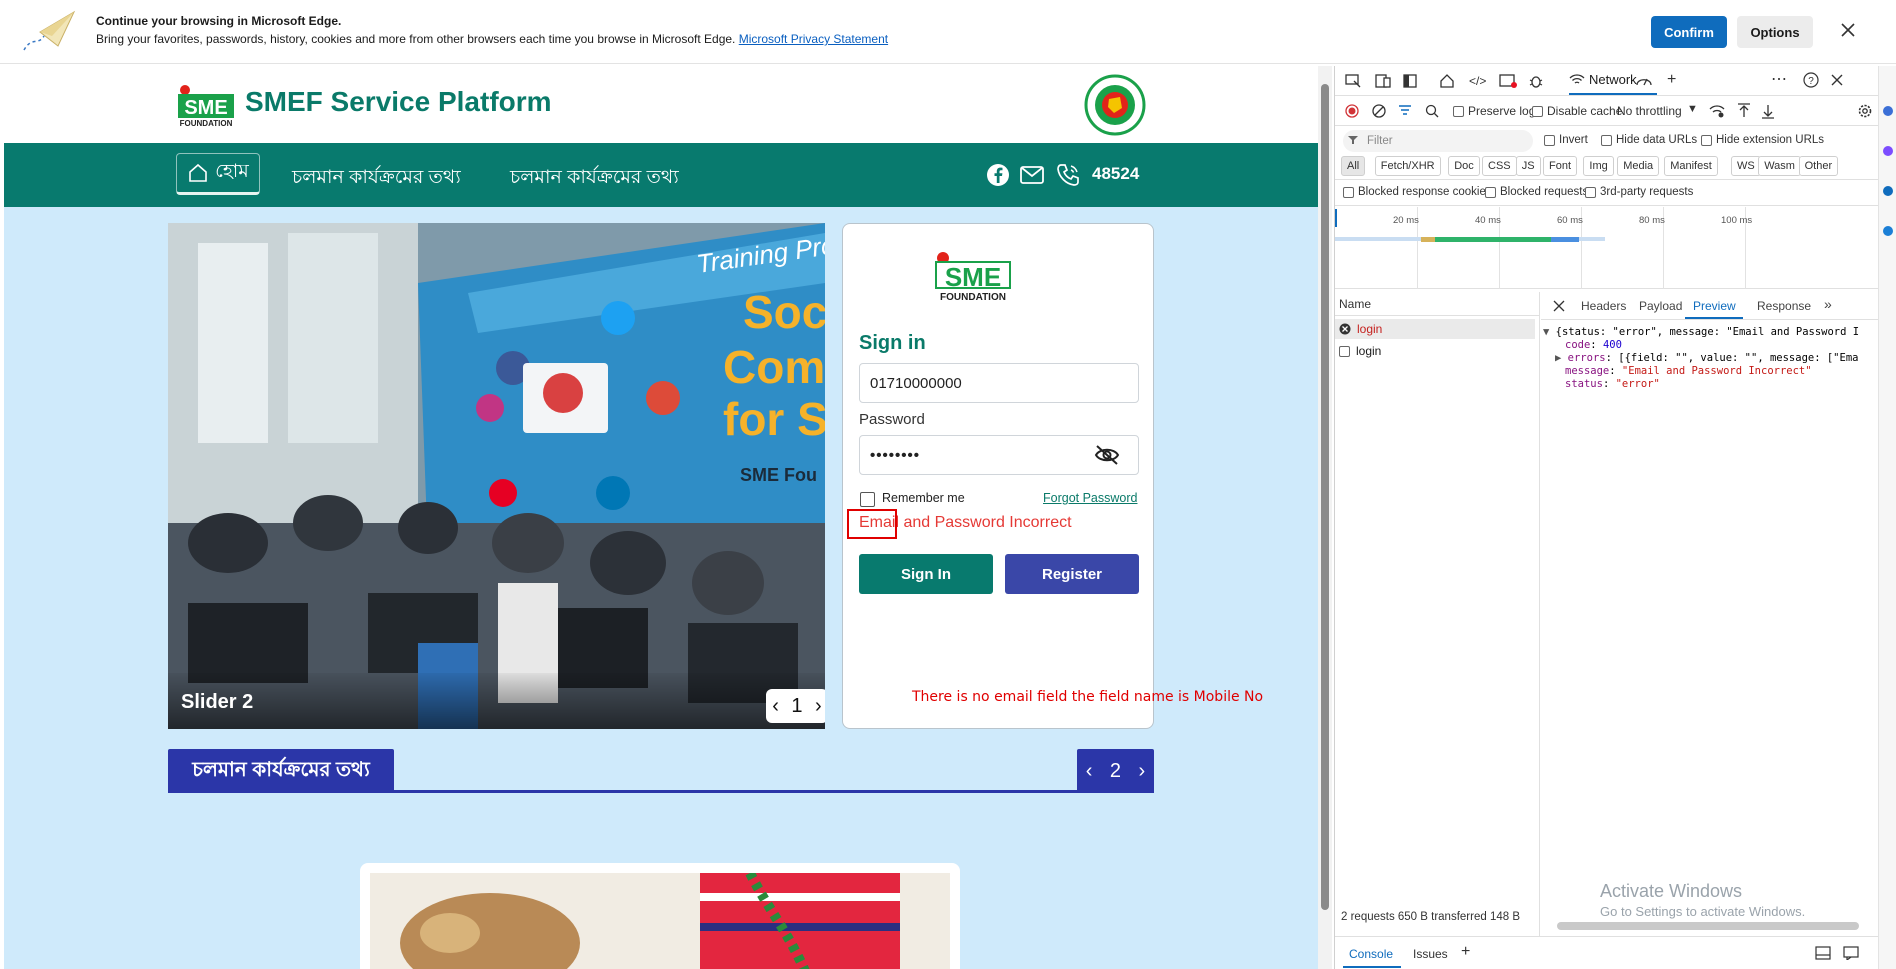 The width and height of the screenshot is (1896, 969). What do you see at coordinates (1692, 109) in the screenshot?
I see `chevron-down-icon: ▼` at bounding box center [1692, 109].